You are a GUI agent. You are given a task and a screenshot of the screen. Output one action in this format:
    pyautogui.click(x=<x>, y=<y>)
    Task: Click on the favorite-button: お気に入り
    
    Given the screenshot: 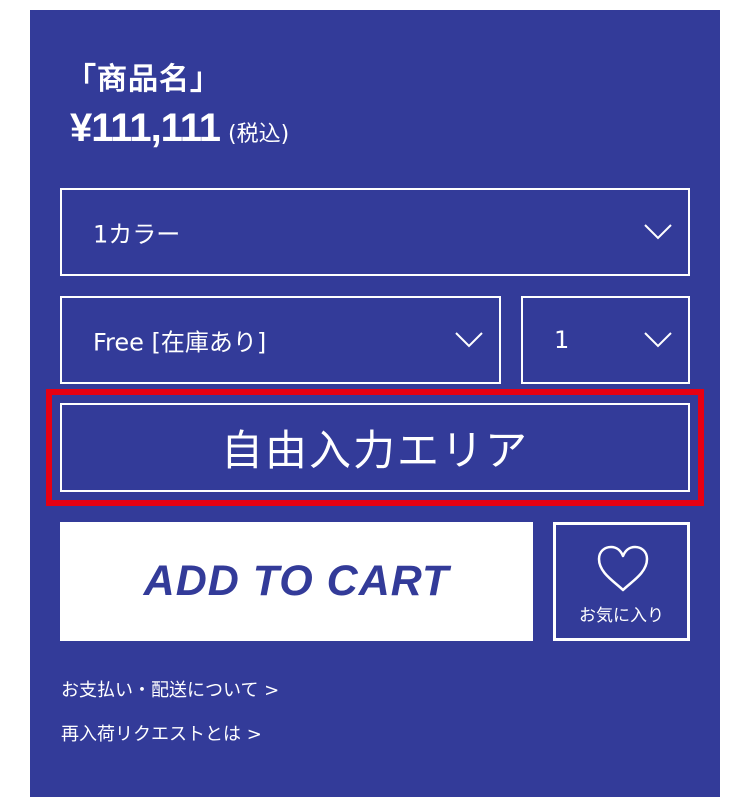 What is the action you would take?
    pyautogui.click(x=621, y=581)
    